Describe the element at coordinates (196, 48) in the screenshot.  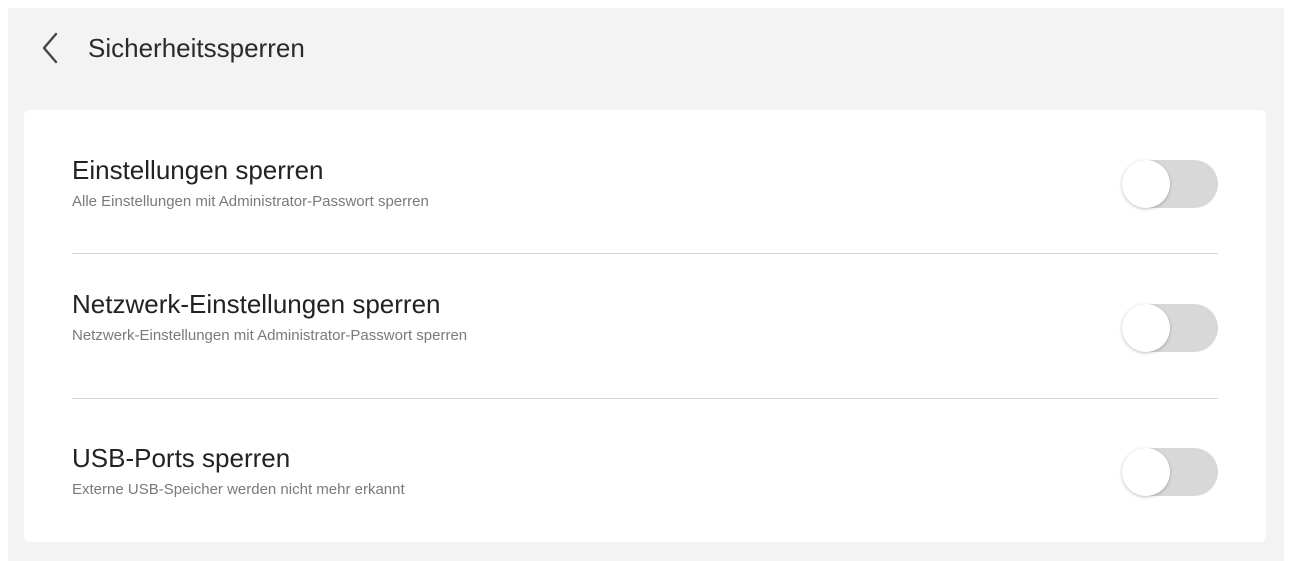
I see `page-title: Sicherheitssperren` at that location.